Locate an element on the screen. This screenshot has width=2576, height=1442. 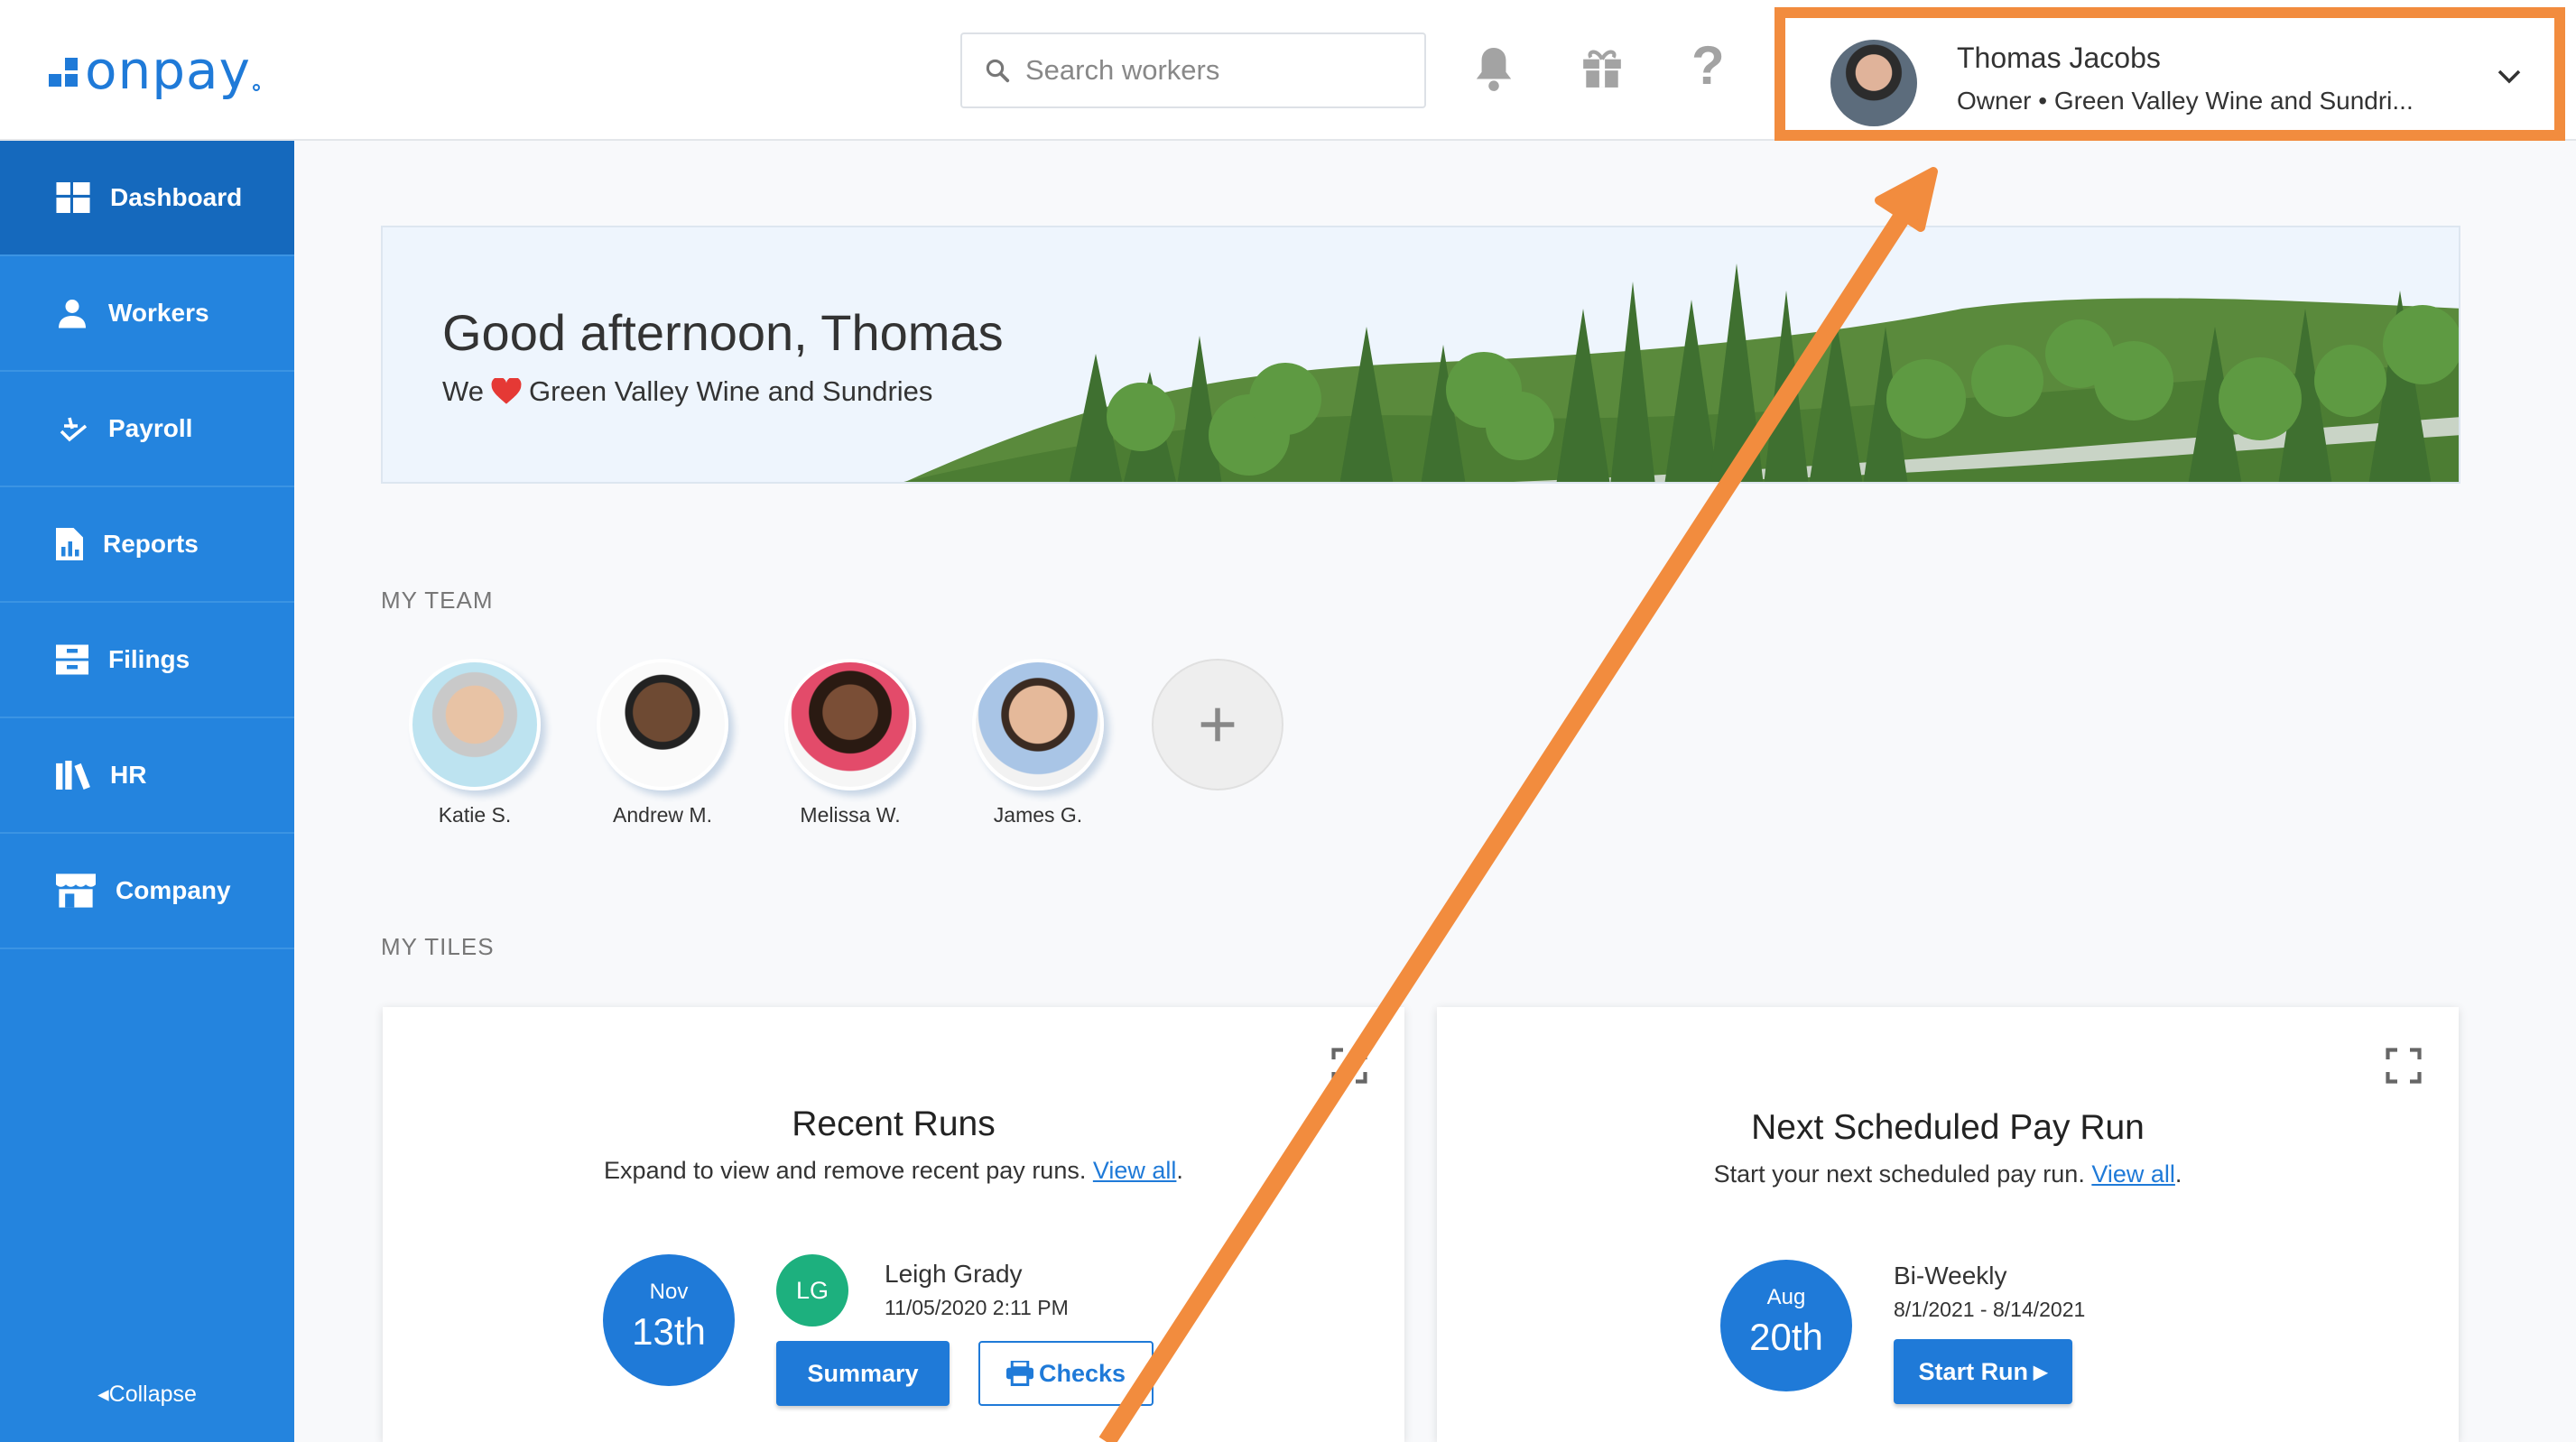
search-placeholder: Search workers is located at coordinates (1123, 70).